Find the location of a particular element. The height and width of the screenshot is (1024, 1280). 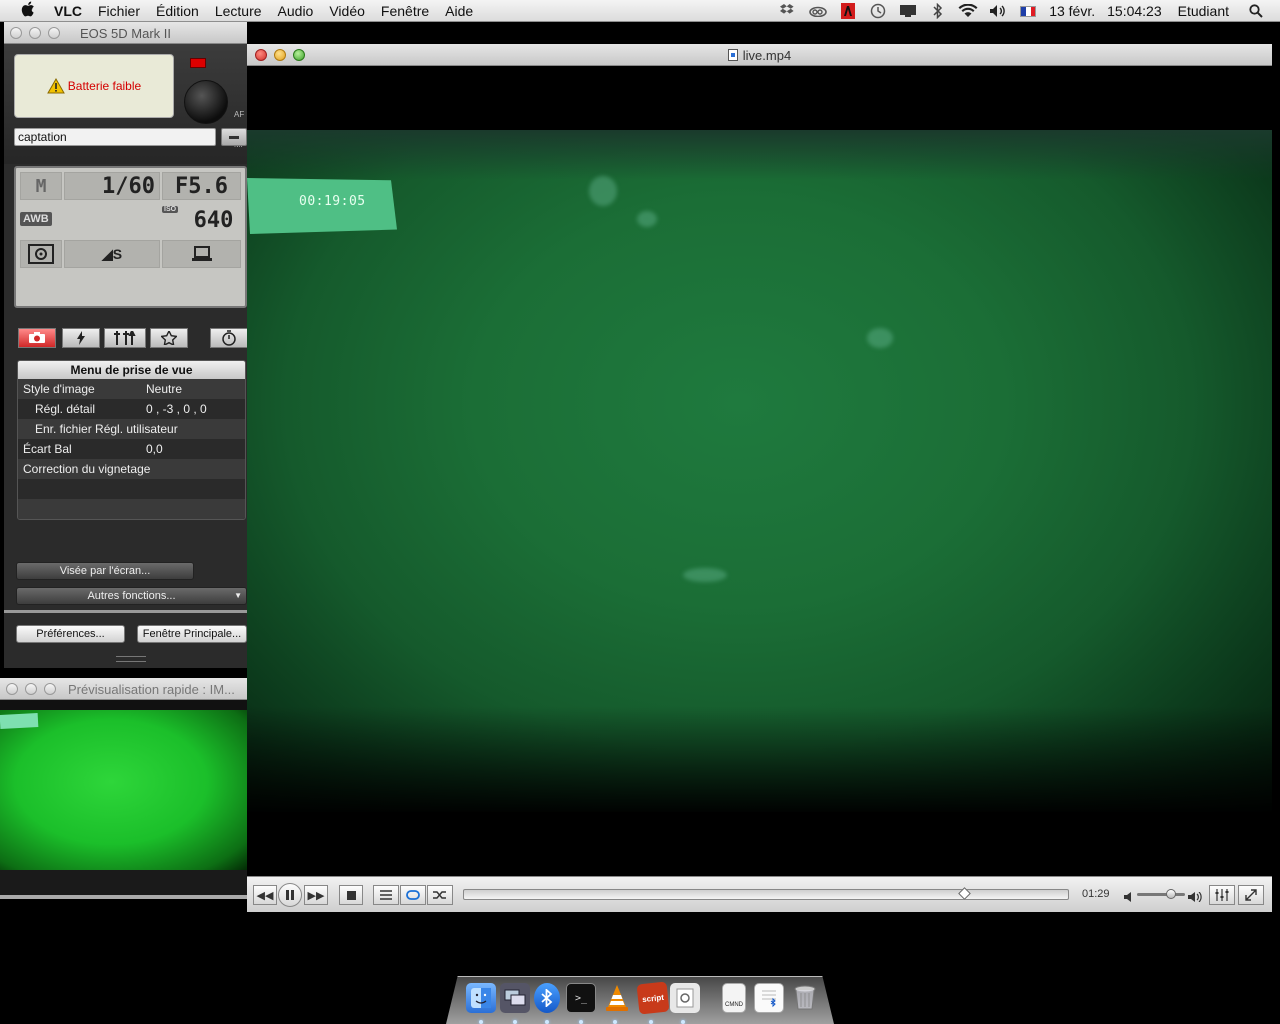

finder-icon is located at coordinates (481, 998).